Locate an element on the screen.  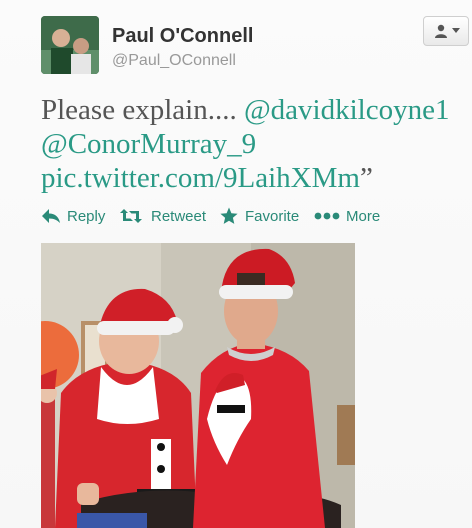
avatar is located at coordinates (70, 45).